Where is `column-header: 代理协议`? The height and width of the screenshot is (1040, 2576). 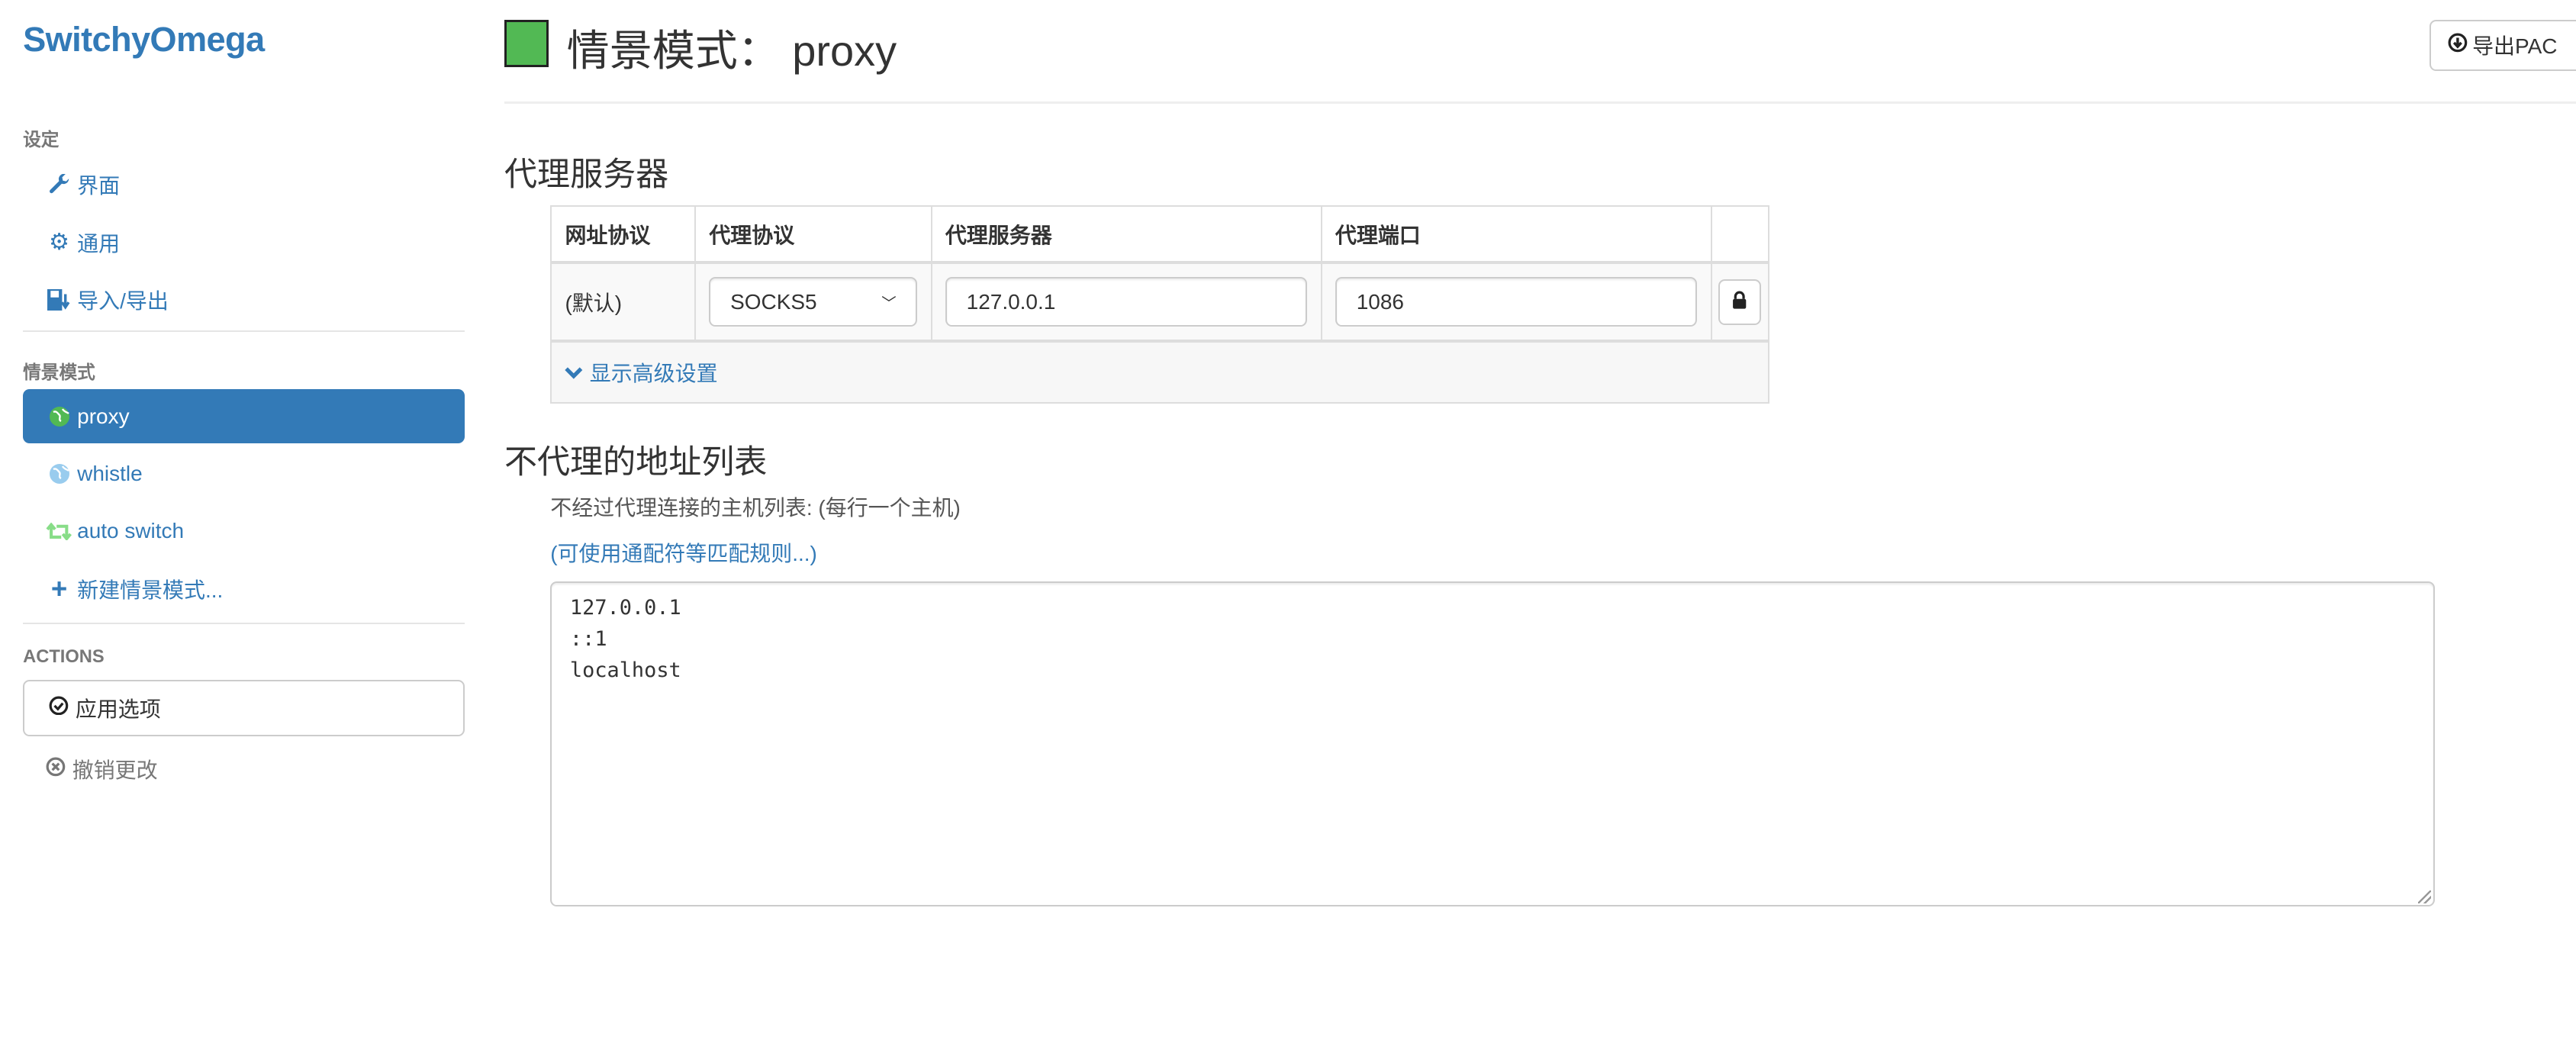 column-header: 代理协议 is located at coordinates (813, 235).